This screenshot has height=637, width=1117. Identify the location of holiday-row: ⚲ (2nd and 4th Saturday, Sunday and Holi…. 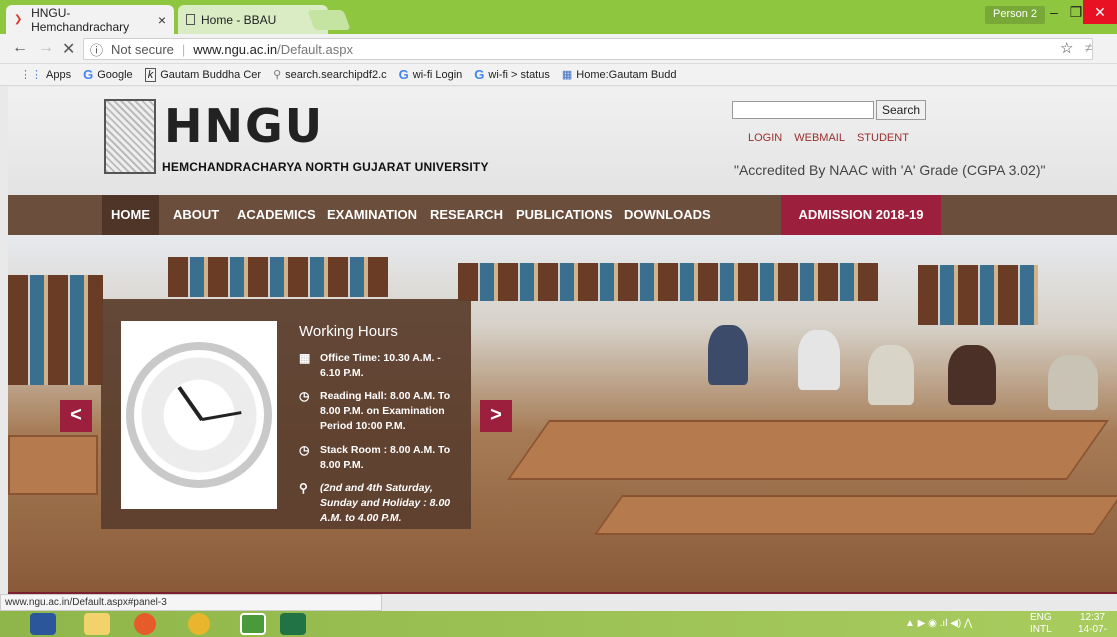
(379, 503).